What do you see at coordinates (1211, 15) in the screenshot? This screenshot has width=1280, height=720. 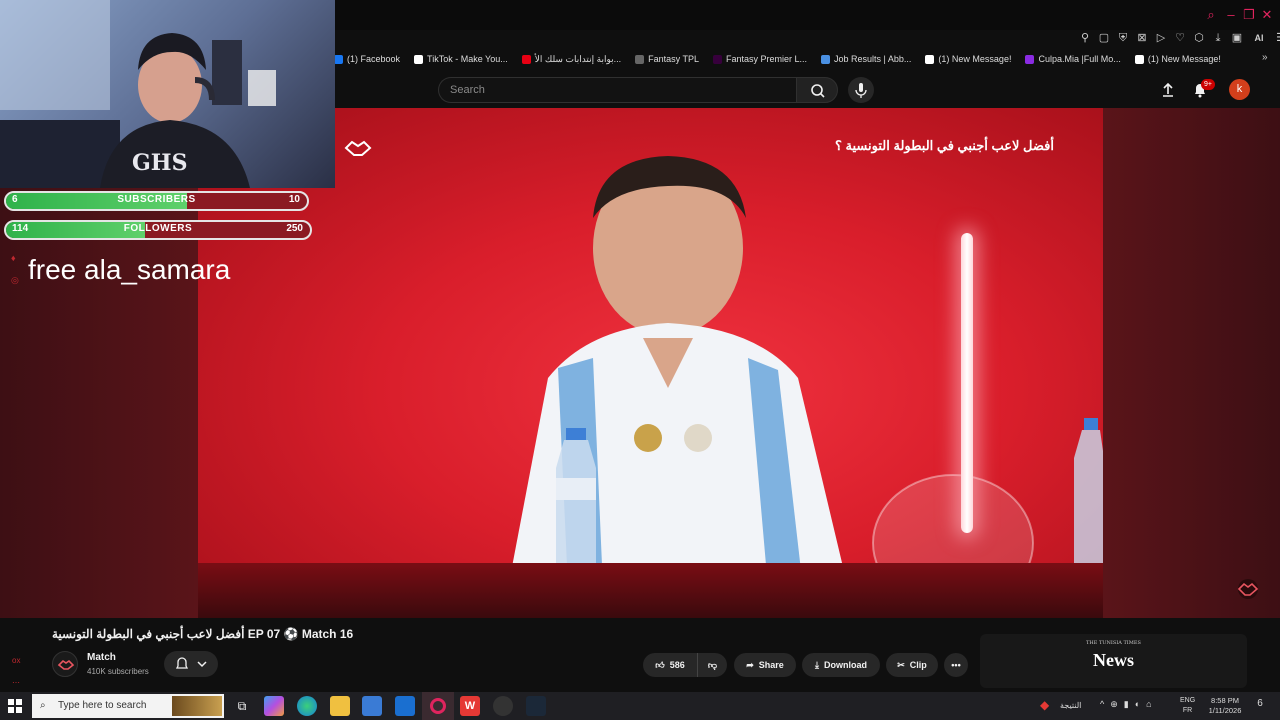 I see `search-icon: ⌕` at bounding box center [1211, 15].